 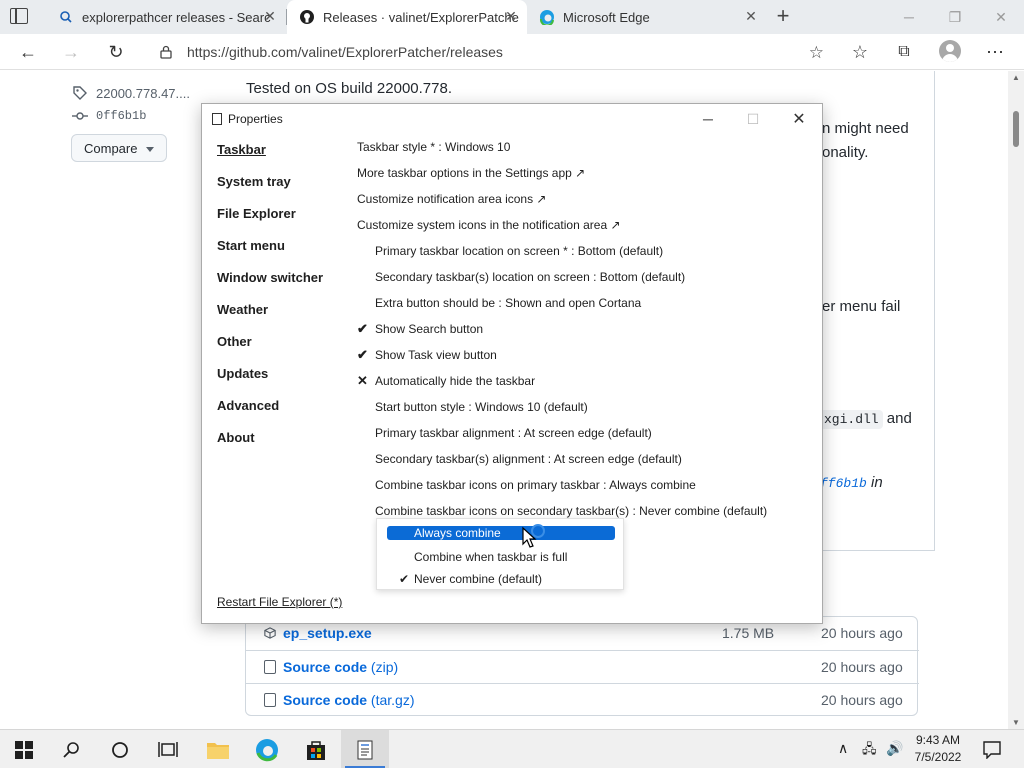 I want to click on asset-row: Source code (zip) 20 hours ago, so click(x=582, y=666).